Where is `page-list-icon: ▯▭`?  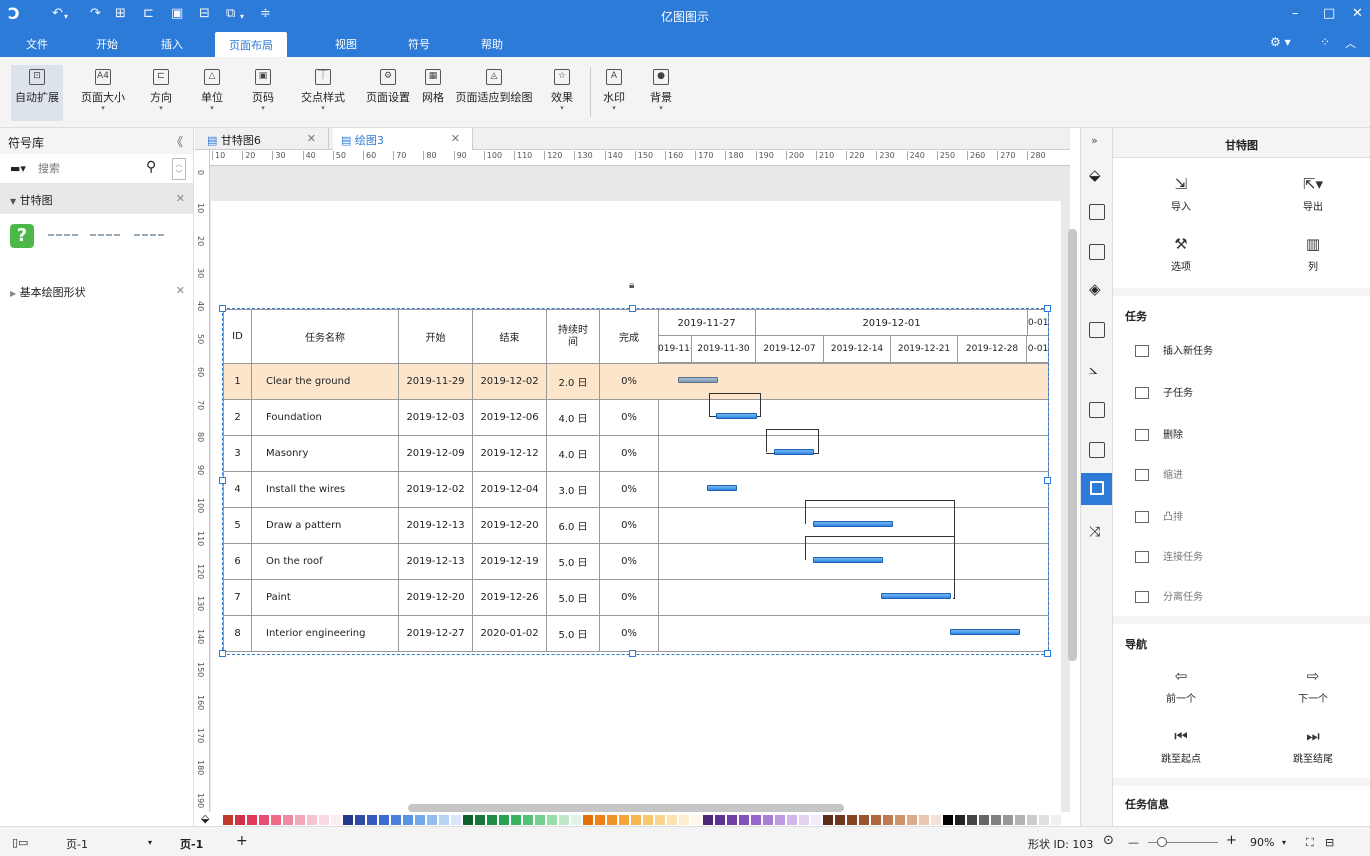
page-list-icon: ▯▭ is located at coordinates (20, 842).